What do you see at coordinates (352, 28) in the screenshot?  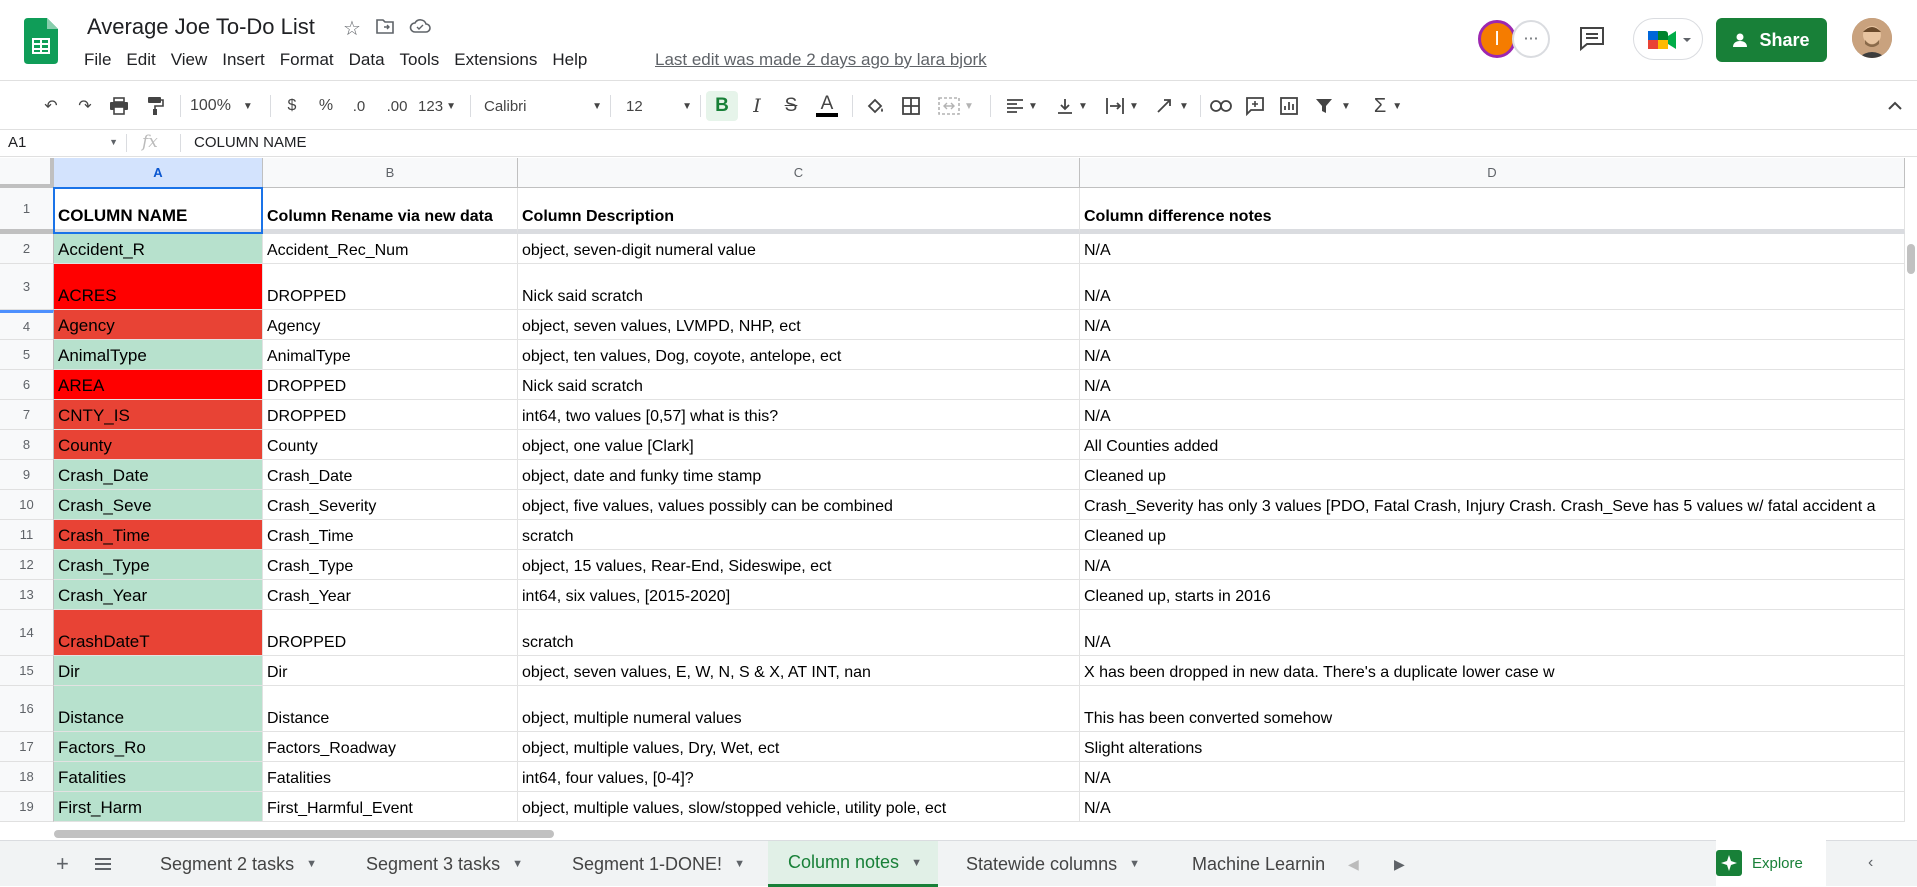 I see `star-icon: ☆` at bounding box center [352, 28].